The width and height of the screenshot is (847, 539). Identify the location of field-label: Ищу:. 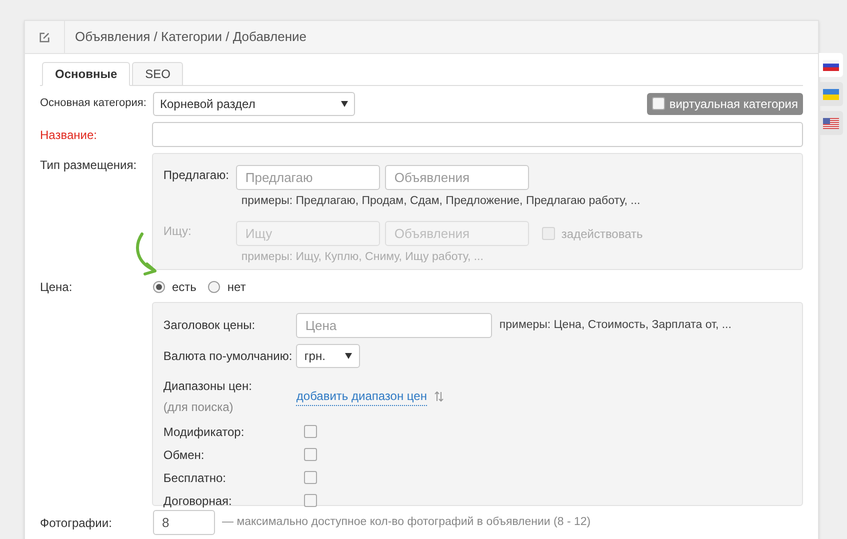
(177, 231).